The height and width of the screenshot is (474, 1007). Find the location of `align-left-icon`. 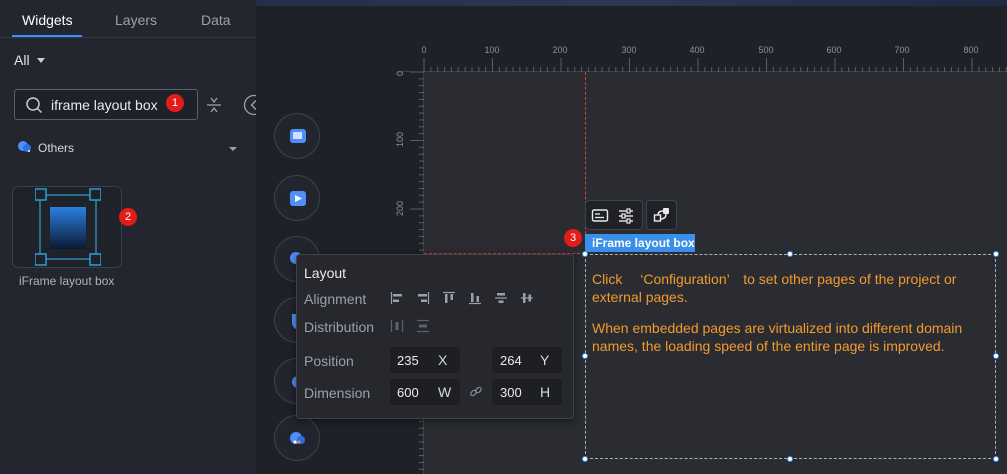

align-left-icon is located at coordinates (397, 298).